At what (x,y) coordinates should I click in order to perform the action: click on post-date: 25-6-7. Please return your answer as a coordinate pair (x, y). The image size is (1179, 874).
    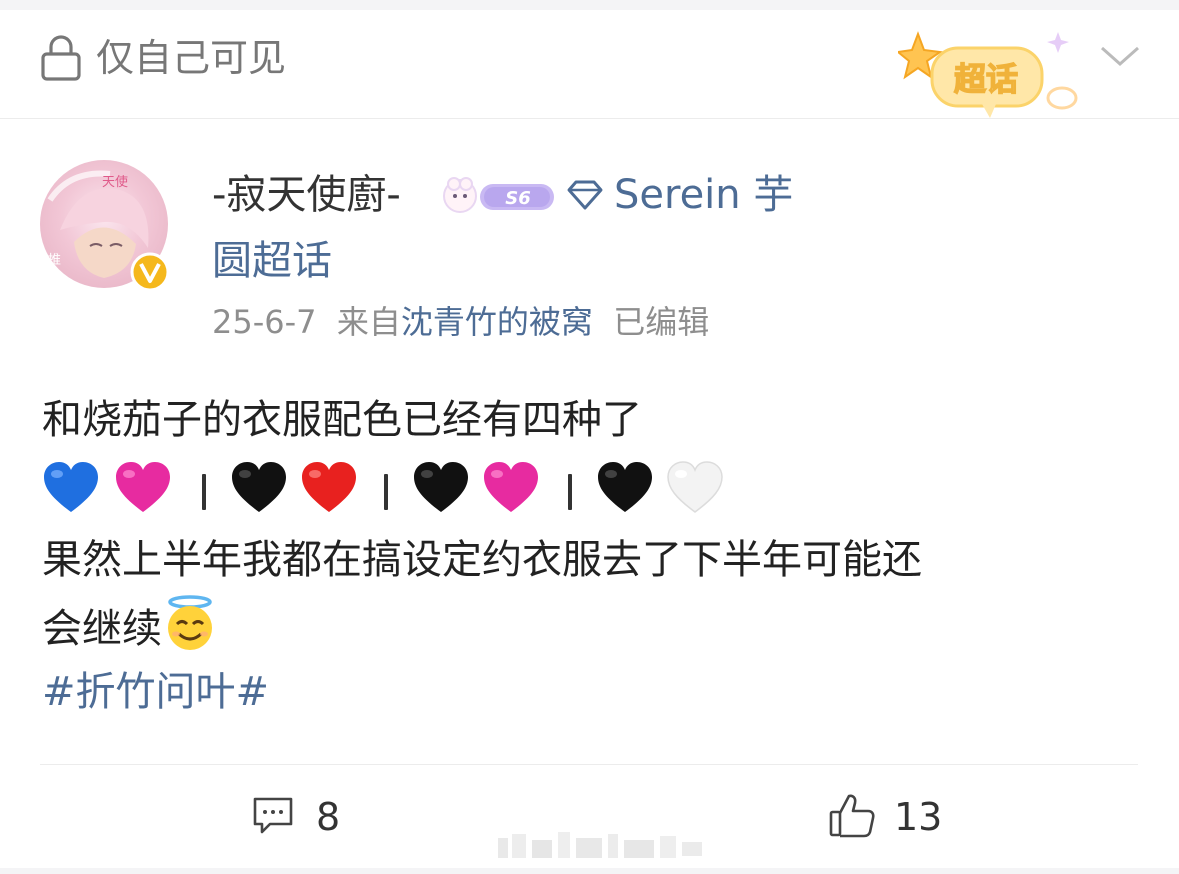
    Looking at the image, I should click on (264, 322).